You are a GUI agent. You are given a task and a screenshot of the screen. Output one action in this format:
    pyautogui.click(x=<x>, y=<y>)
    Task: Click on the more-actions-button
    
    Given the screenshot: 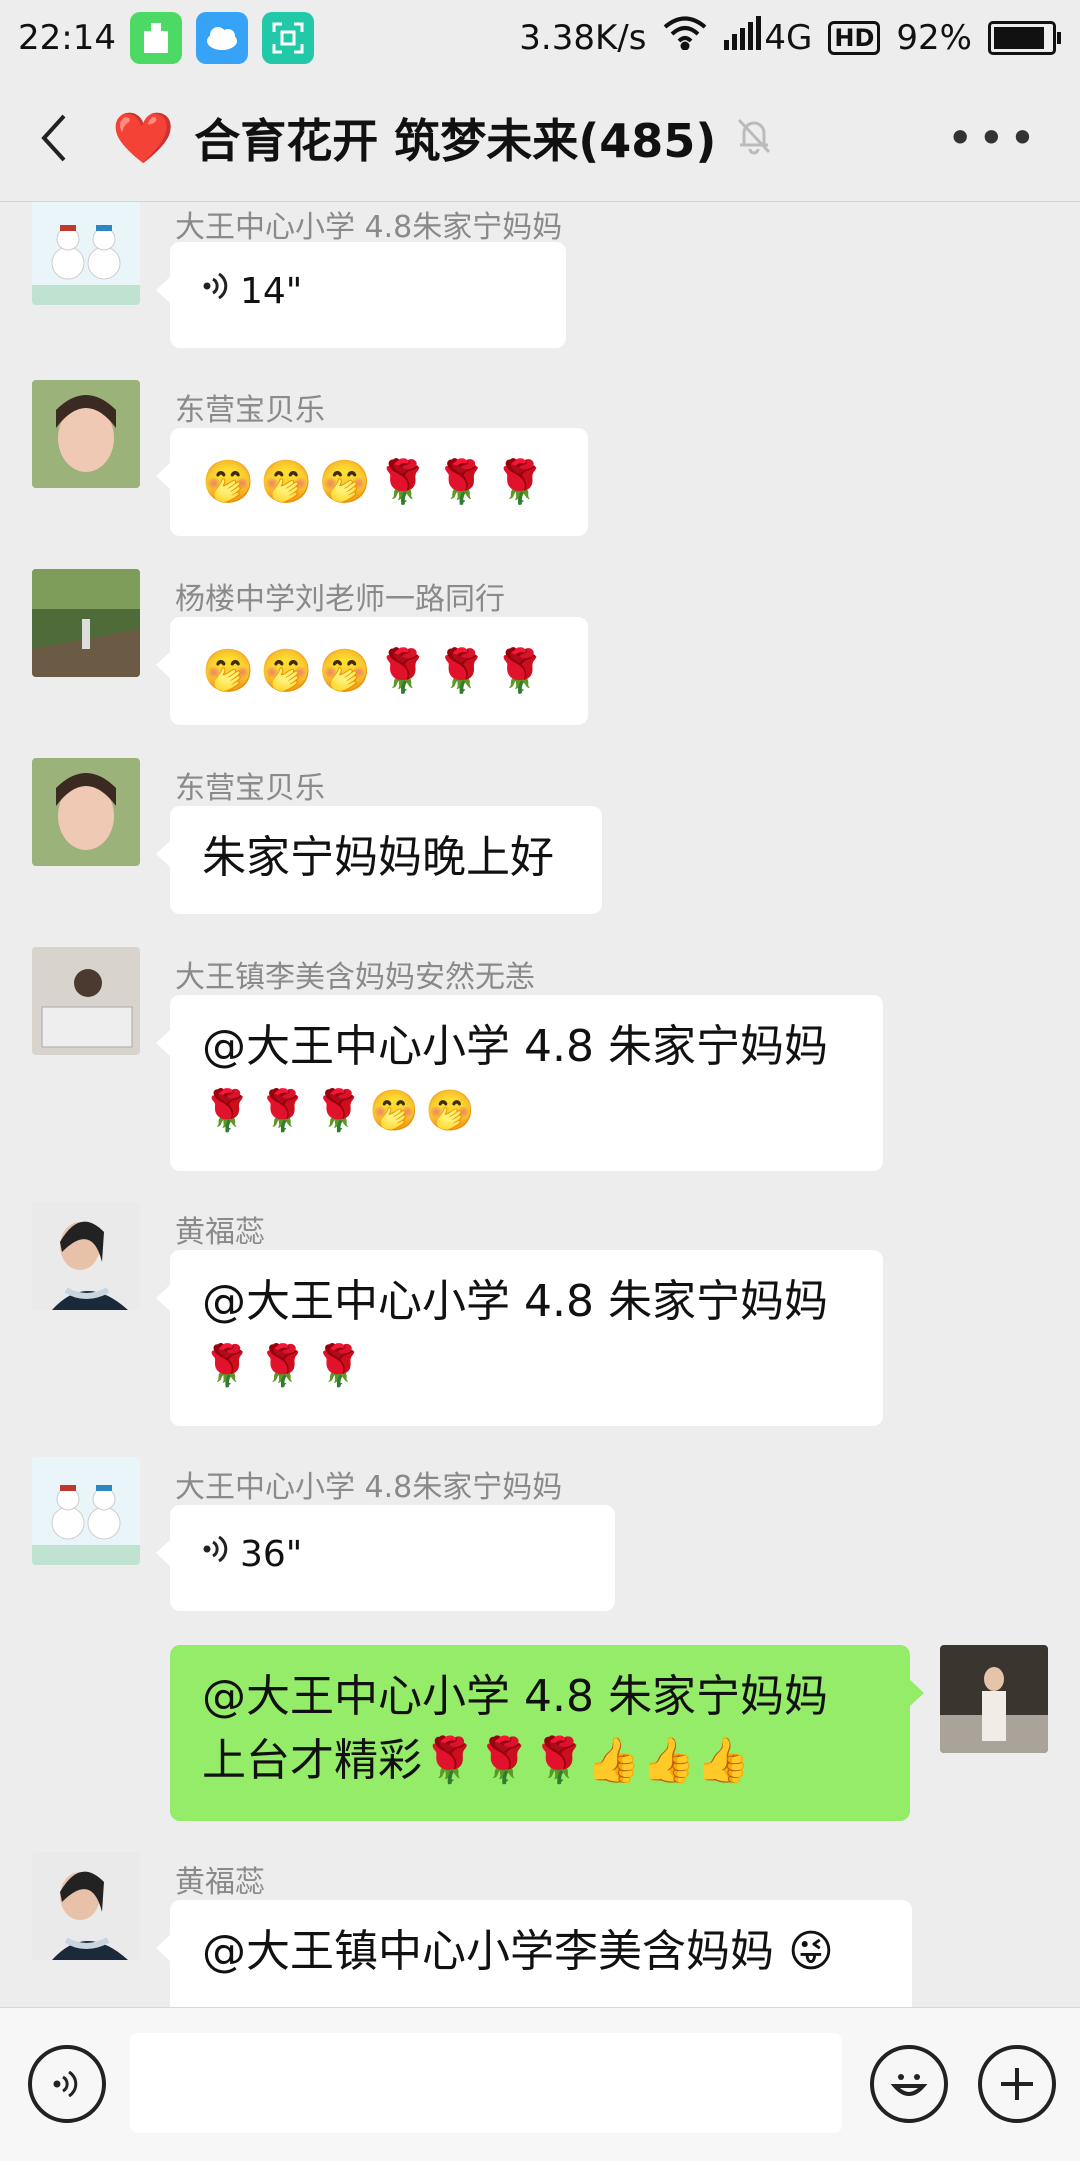 What is the action you would take?
    pyautogui.click(x=1017, y=2084)
    